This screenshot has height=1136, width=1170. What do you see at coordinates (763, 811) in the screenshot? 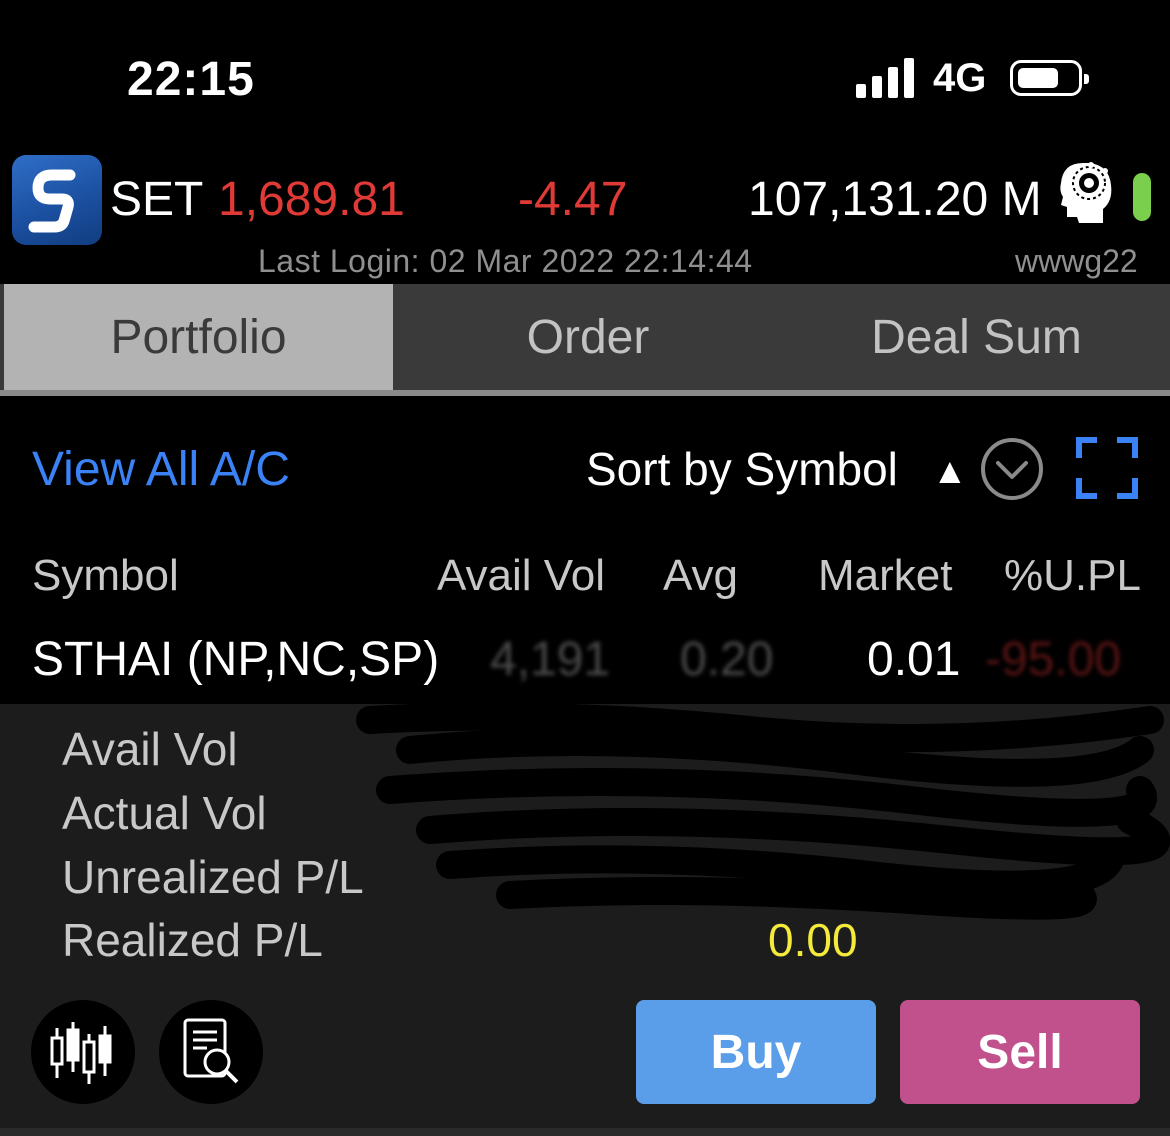
I see `redaction-scribble` at bounding box center [763, 811].